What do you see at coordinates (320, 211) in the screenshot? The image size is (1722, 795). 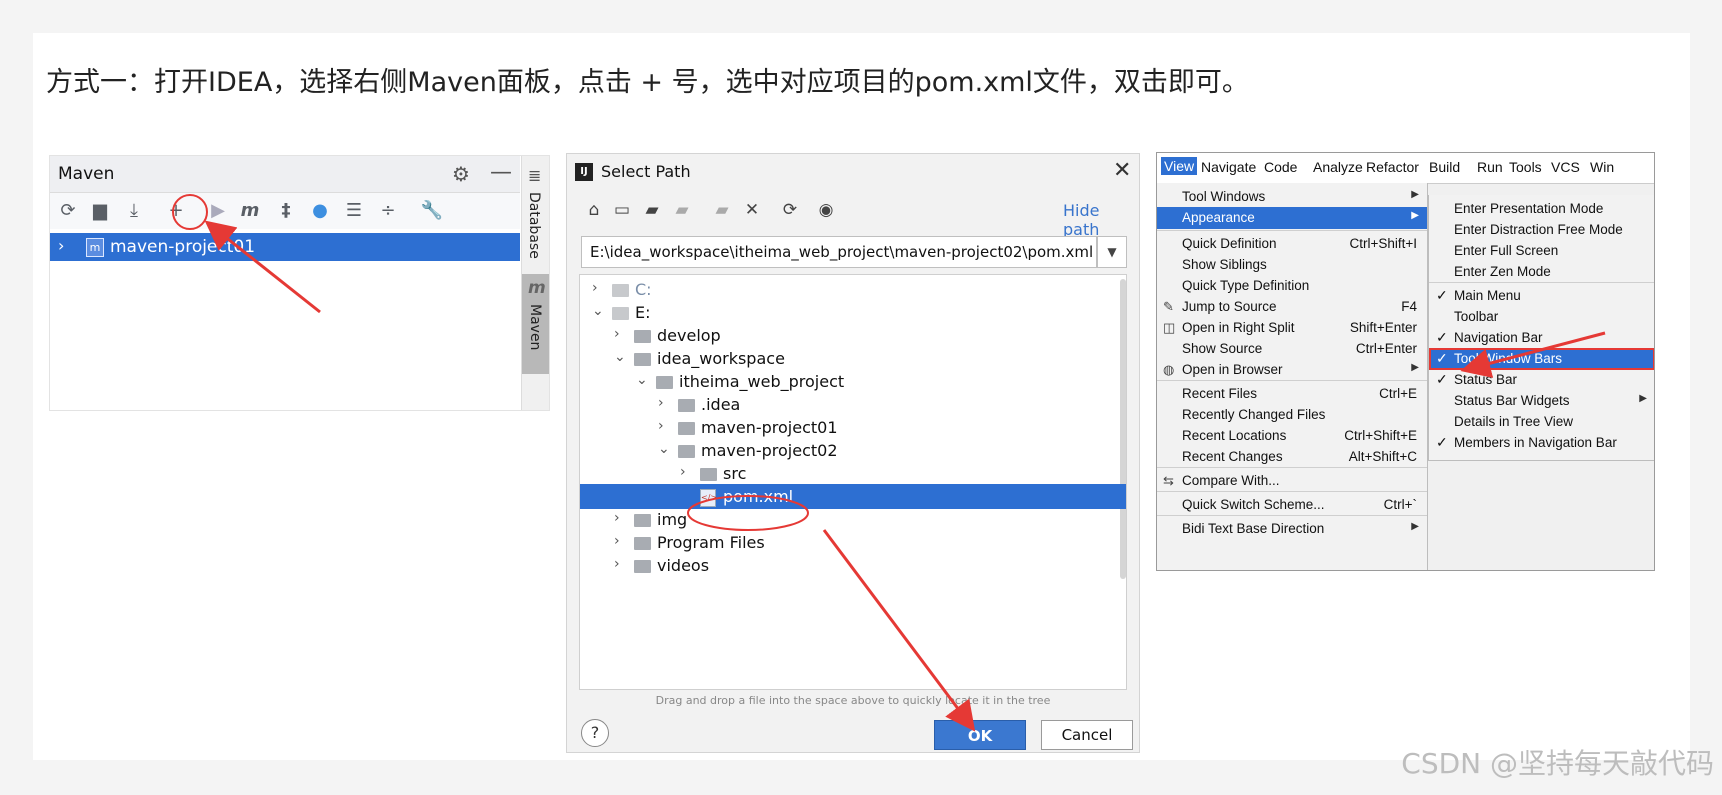 I see `offline-icon: ●` at bounding box center [320, 211].